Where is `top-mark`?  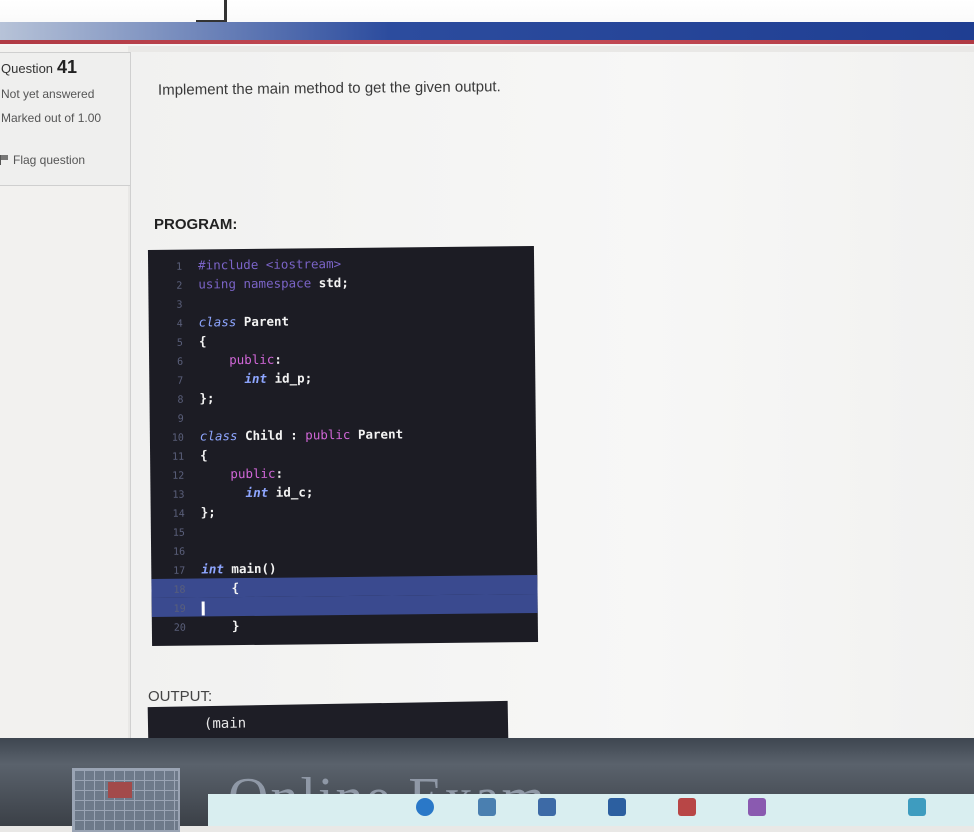 top-mark is located at coordinates (211, 11).